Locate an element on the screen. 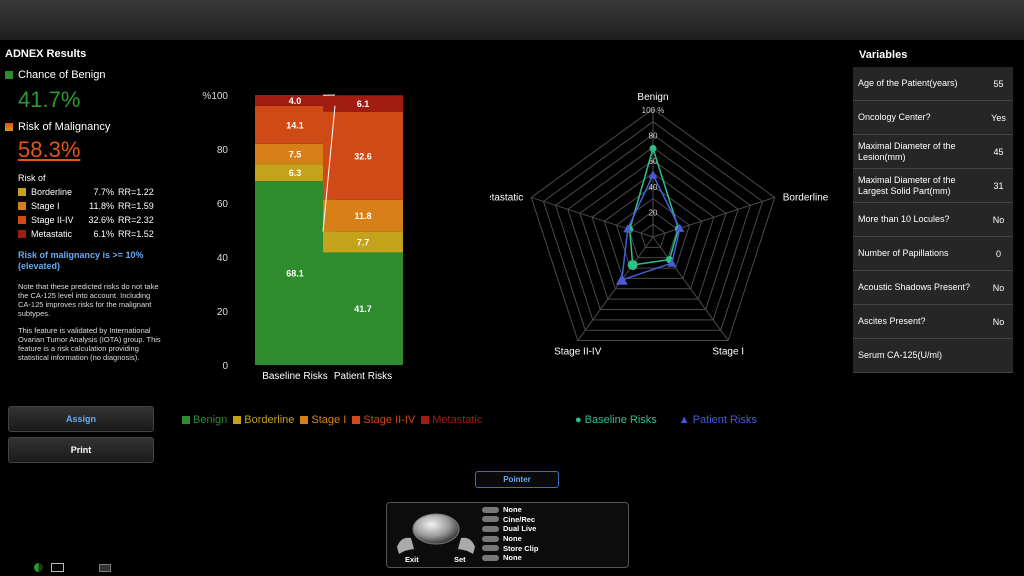 The width and height of the screenshot is (1024, 576). function-key-list: None Cine/Rec Dual Live None Store Clip None is located at coordinates (510, 534).